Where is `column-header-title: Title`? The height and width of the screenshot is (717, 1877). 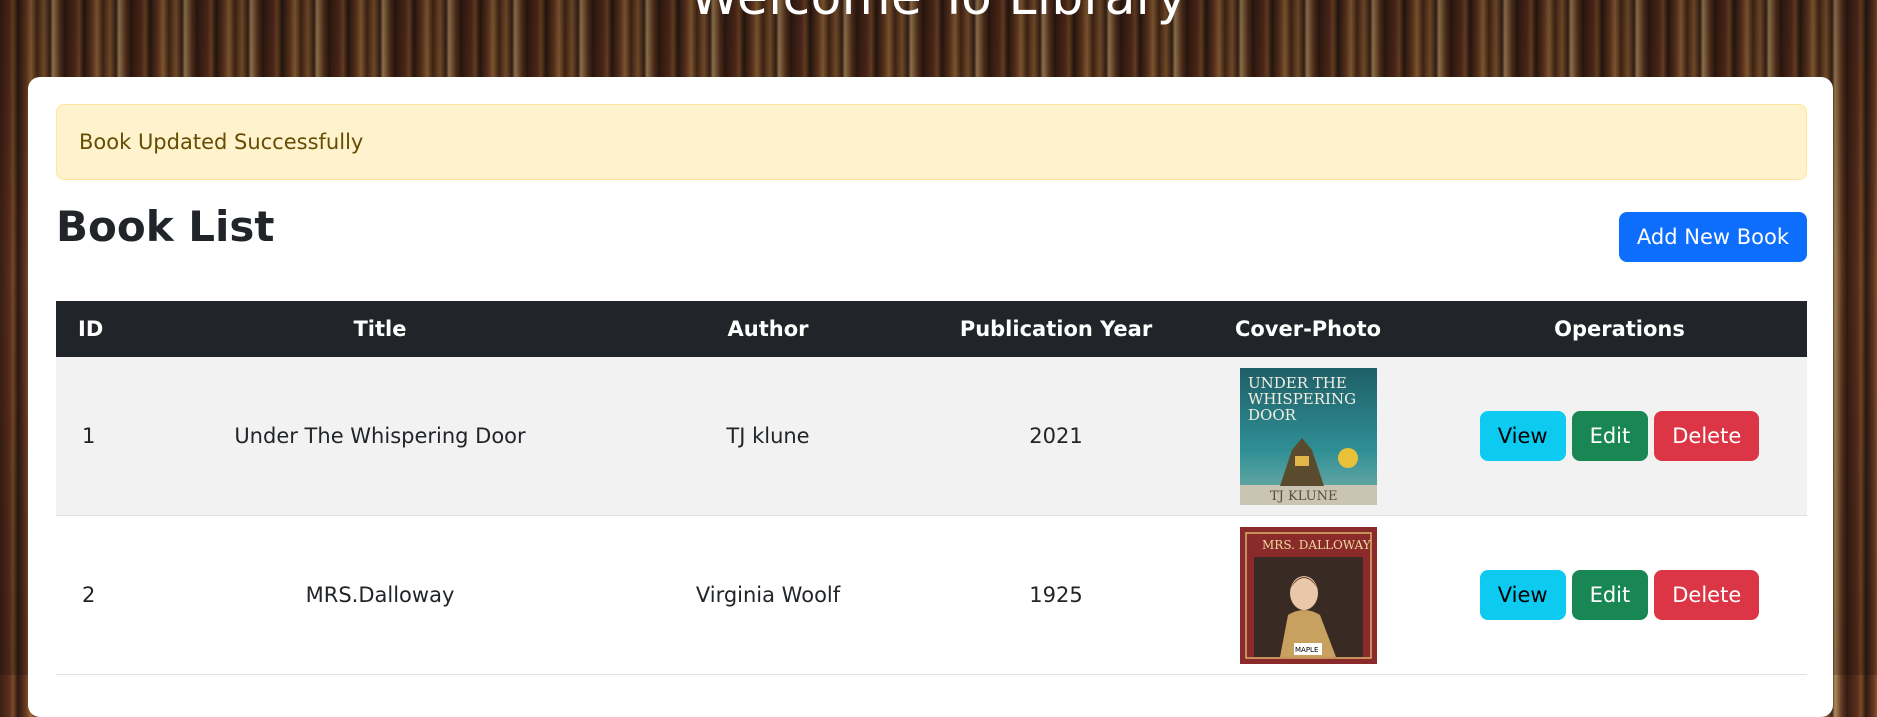 column-header-title: Title is located at coordinates (380, 329).